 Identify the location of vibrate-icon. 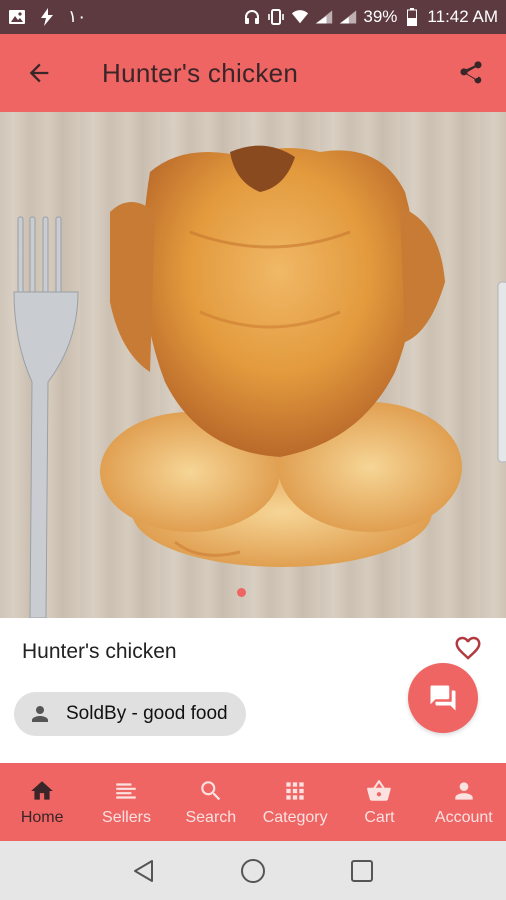
(276, 17).